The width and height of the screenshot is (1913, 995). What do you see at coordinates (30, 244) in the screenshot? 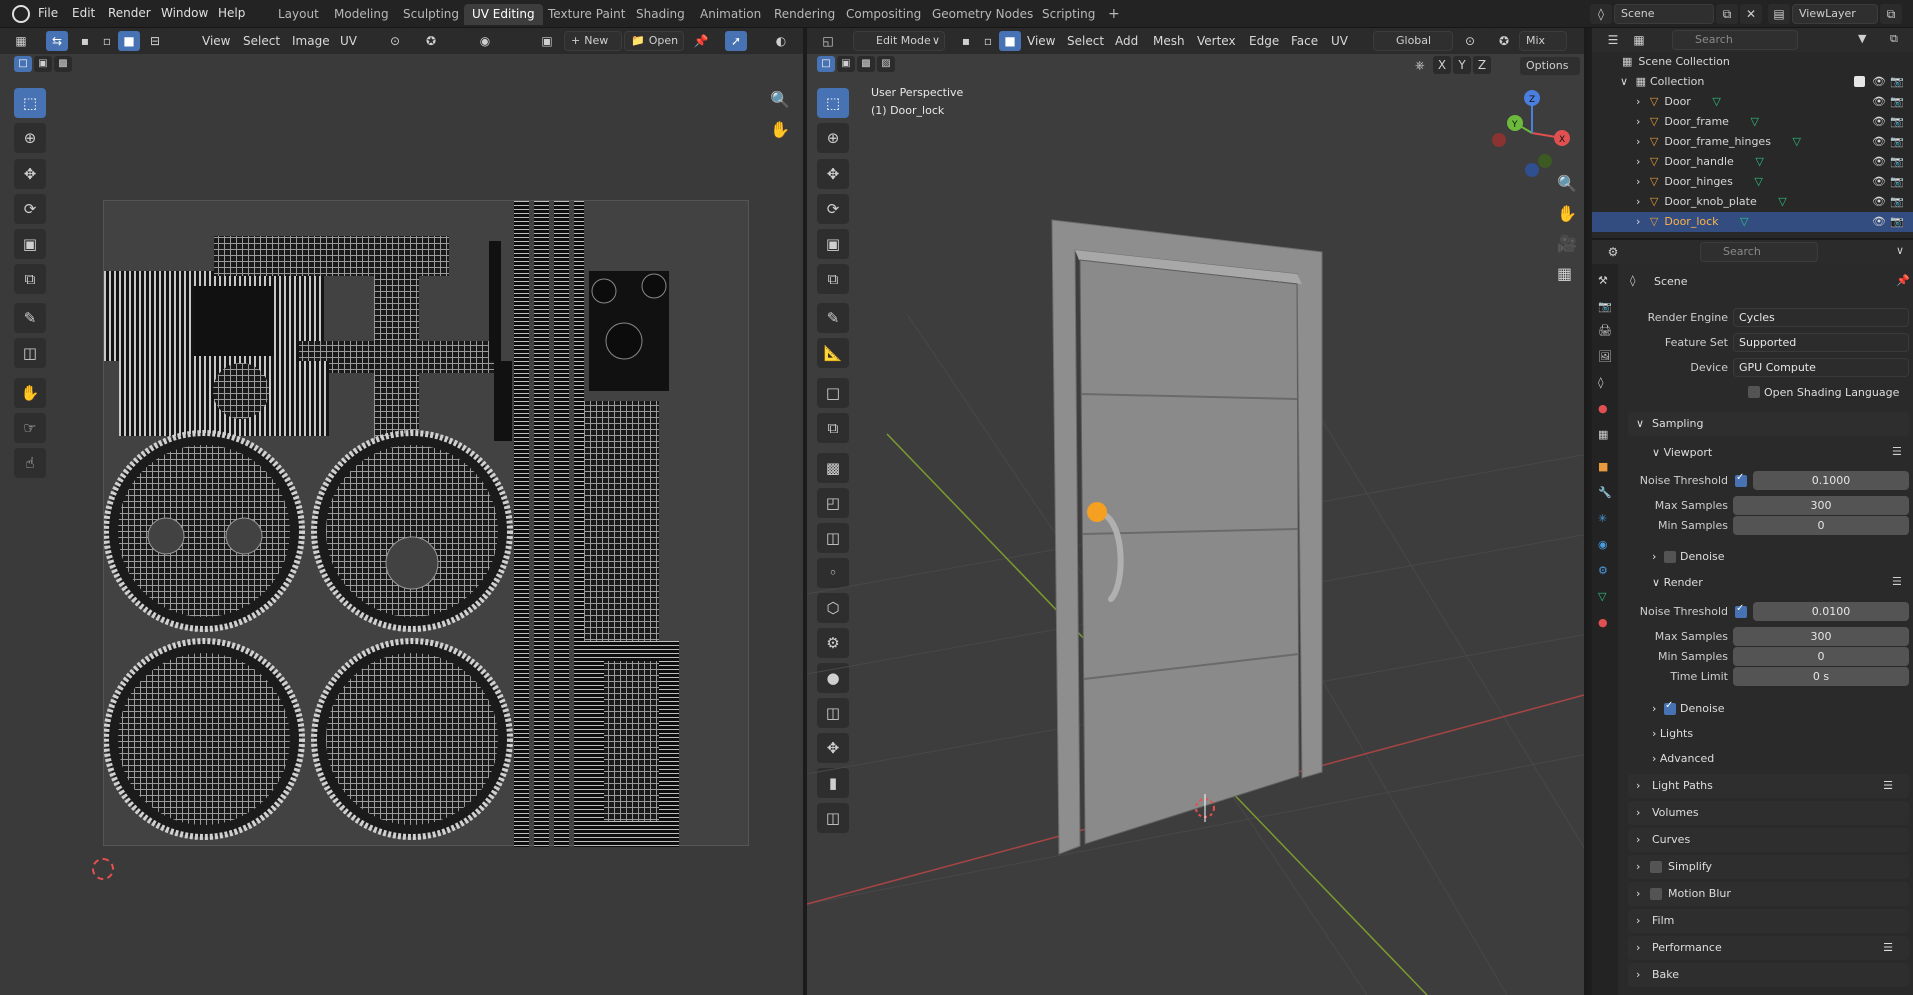
I see `tool-scale: ▣` at bounding box center [30, 244].